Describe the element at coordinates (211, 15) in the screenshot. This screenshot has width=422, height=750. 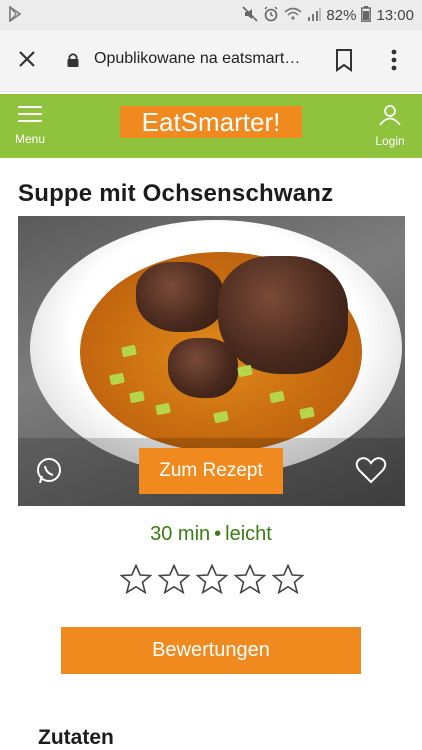
I see `status-bar: 82% 13:00` at that location.